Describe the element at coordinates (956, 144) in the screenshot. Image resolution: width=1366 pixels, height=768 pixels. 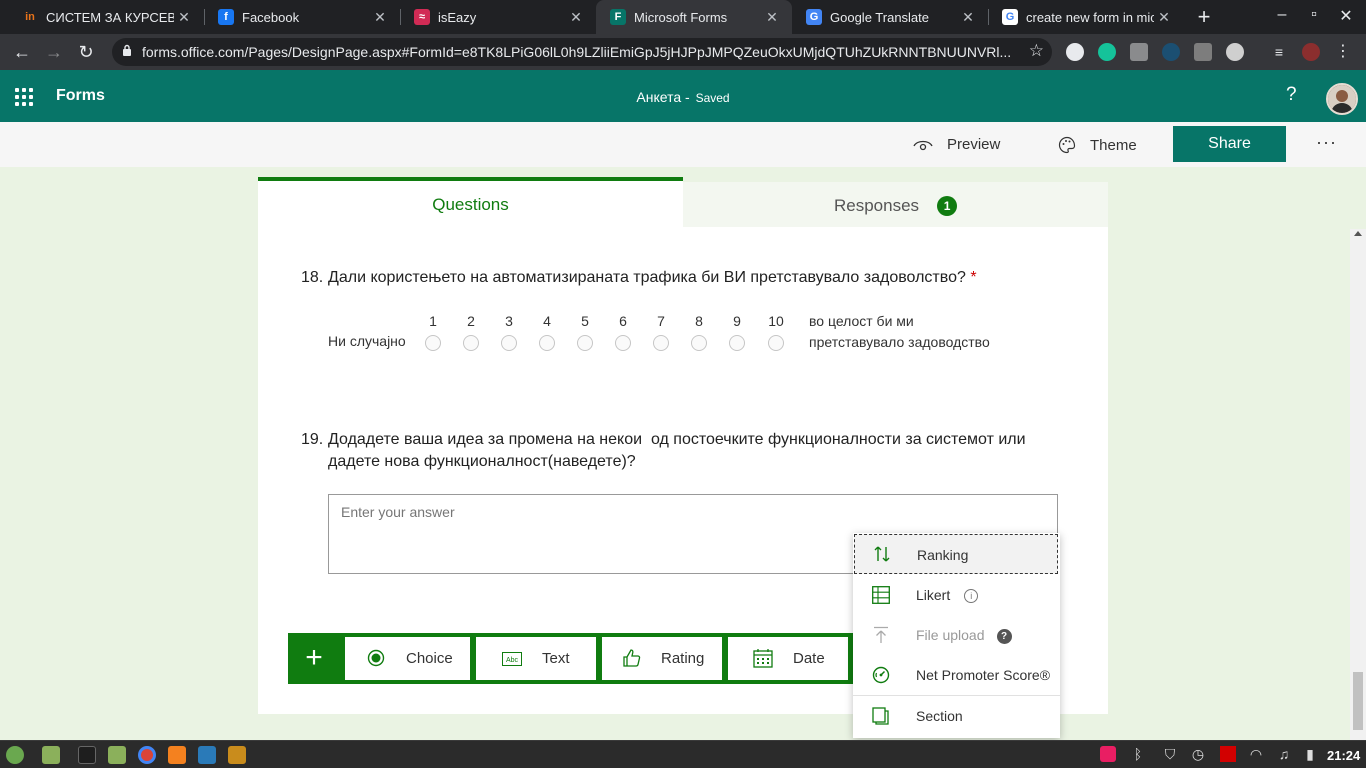
I see `preview-button: Preview` at that location.